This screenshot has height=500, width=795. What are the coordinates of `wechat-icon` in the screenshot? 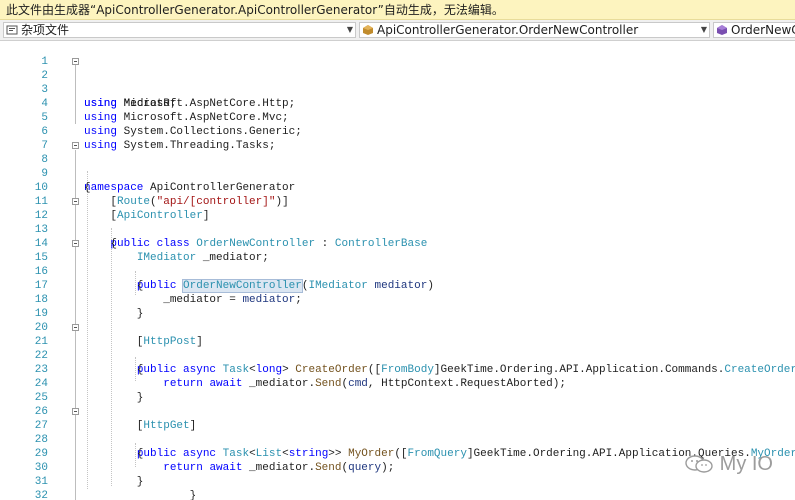 It's located at (698, 464).